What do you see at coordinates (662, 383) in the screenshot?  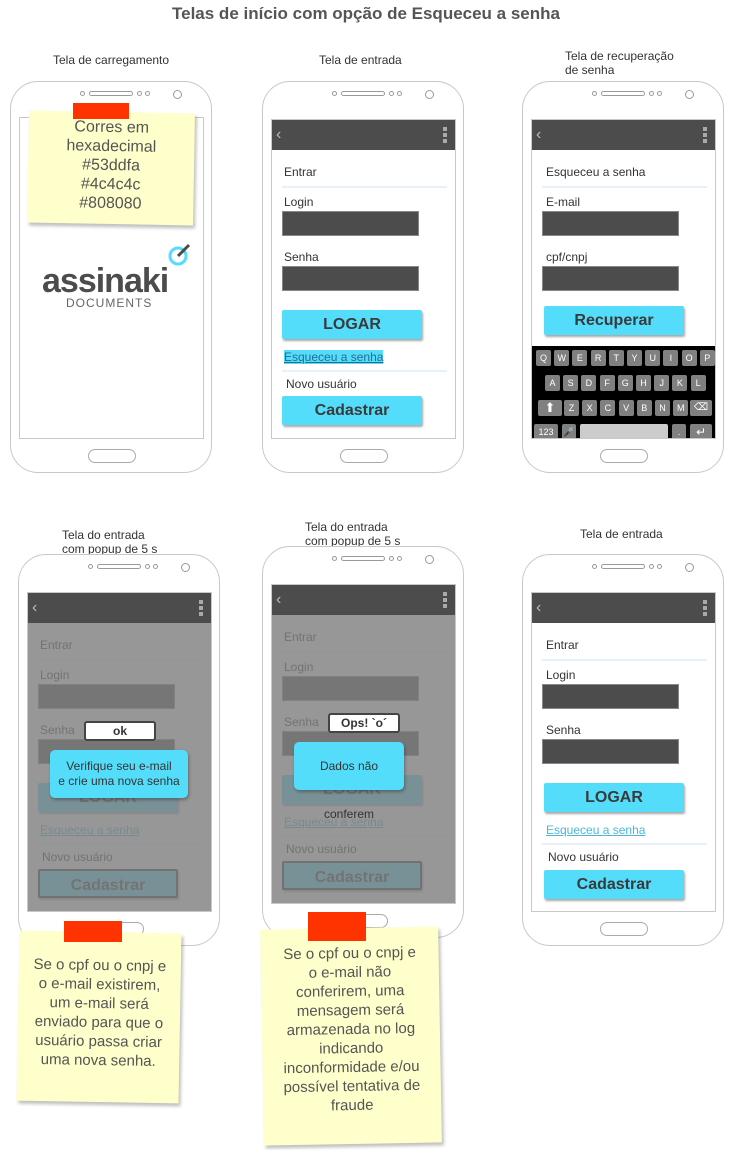 I see `key-j: J` at bounding box center [662, 383].